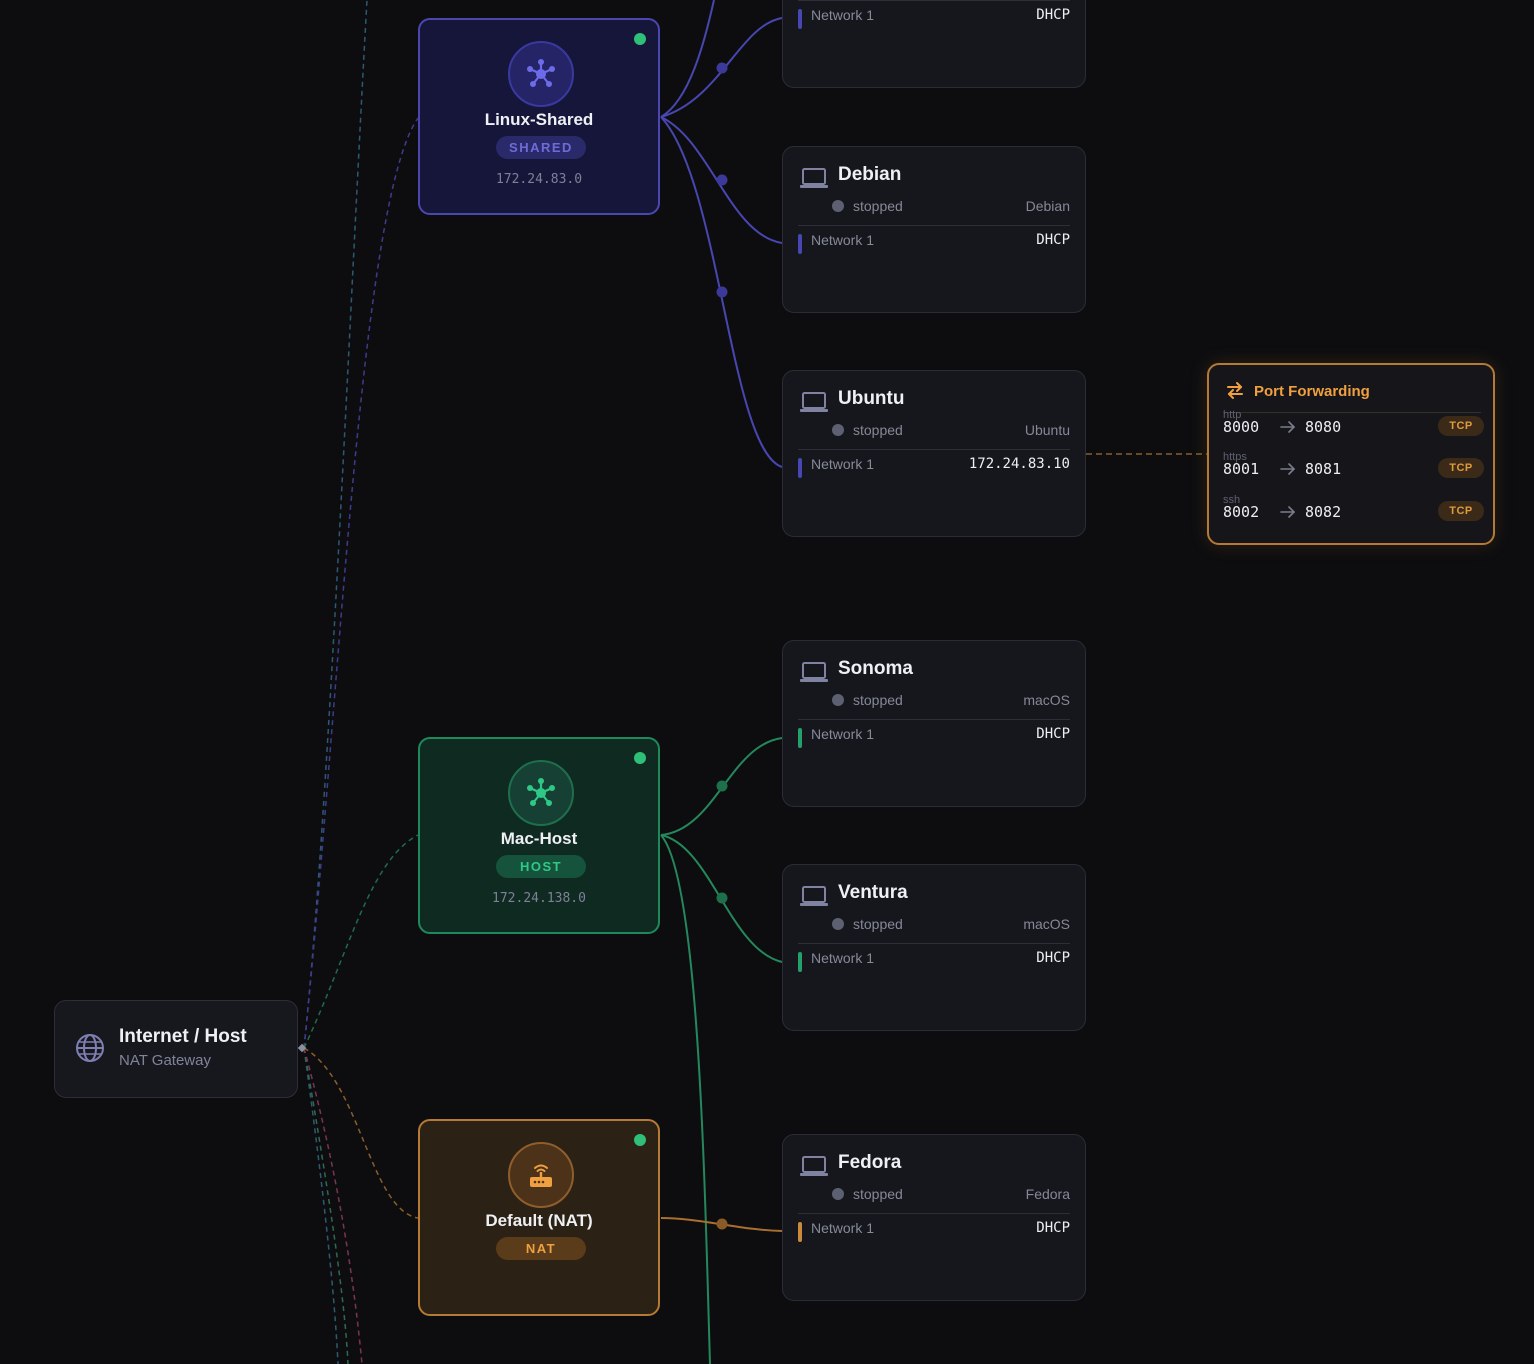  What do you see at coordinates (1351, 430) in the screenshot?
I see `port-forward-rule: http 8000 8080 TCP` at bounding box center [1351, 430].